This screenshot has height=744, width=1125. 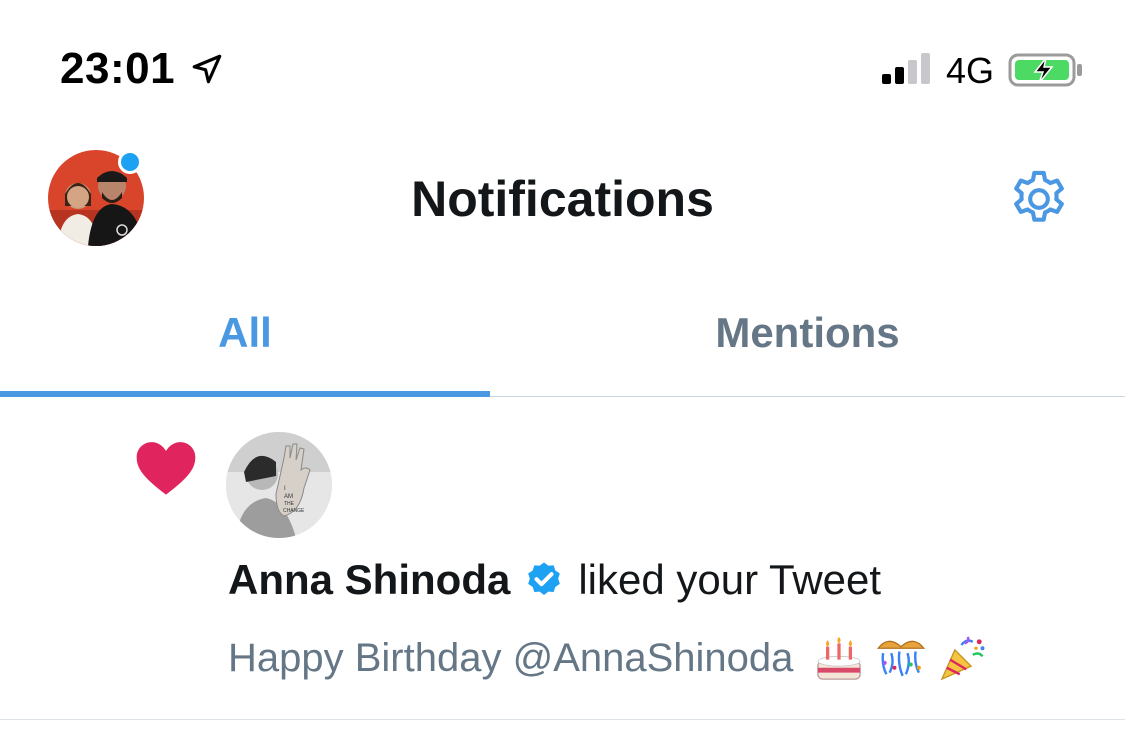 I want to click on confetti-ball-icon, so click(x=901, y=658).